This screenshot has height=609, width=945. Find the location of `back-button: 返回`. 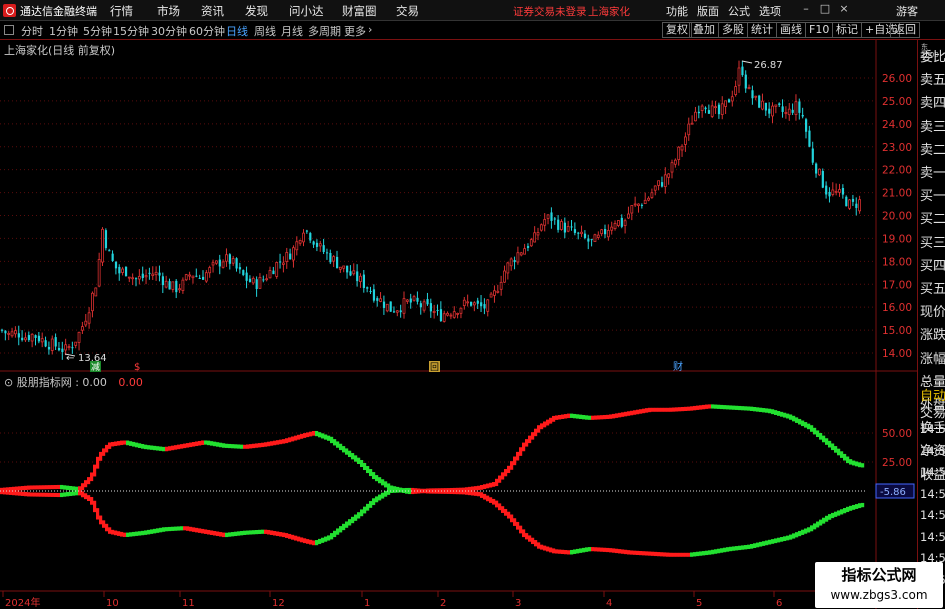

back-button: 返回 is located at coordinates (905, 30).